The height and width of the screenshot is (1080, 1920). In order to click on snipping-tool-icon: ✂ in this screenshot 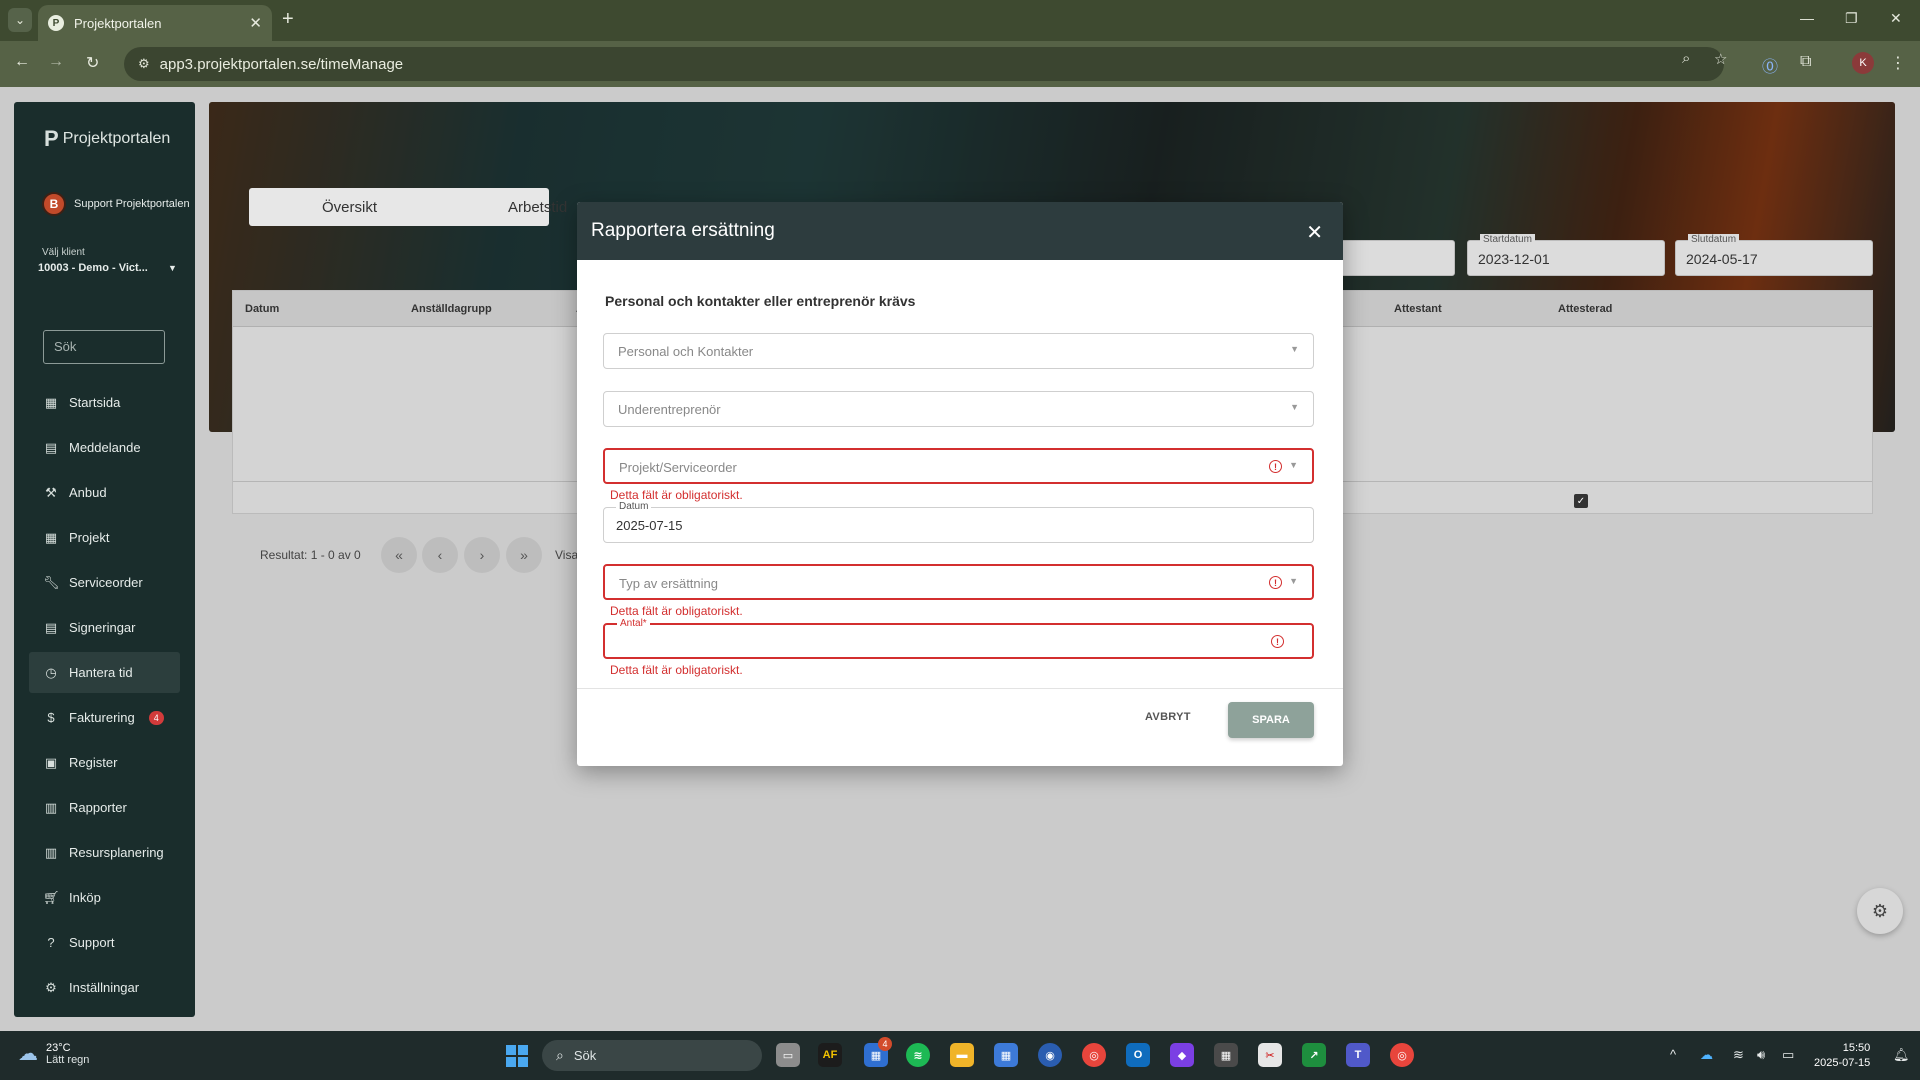, I will do `click(1270, 1055)`.